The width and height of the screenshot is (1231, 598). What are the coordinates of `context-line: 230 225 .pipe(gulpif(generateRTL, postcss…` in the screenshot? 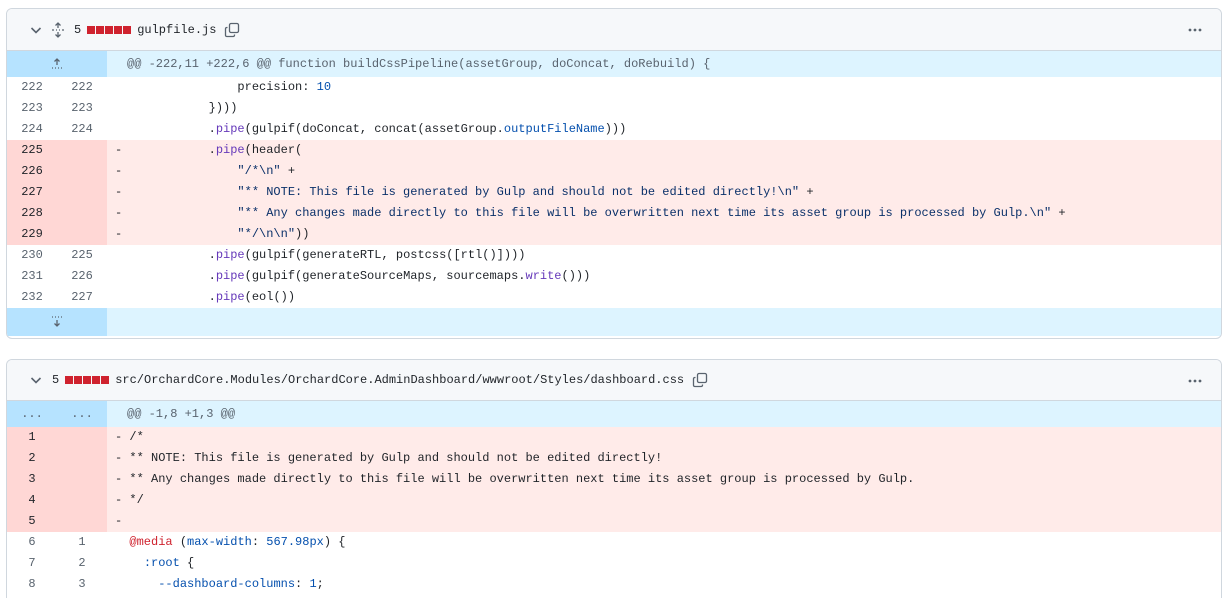 It's located at (614, 255).